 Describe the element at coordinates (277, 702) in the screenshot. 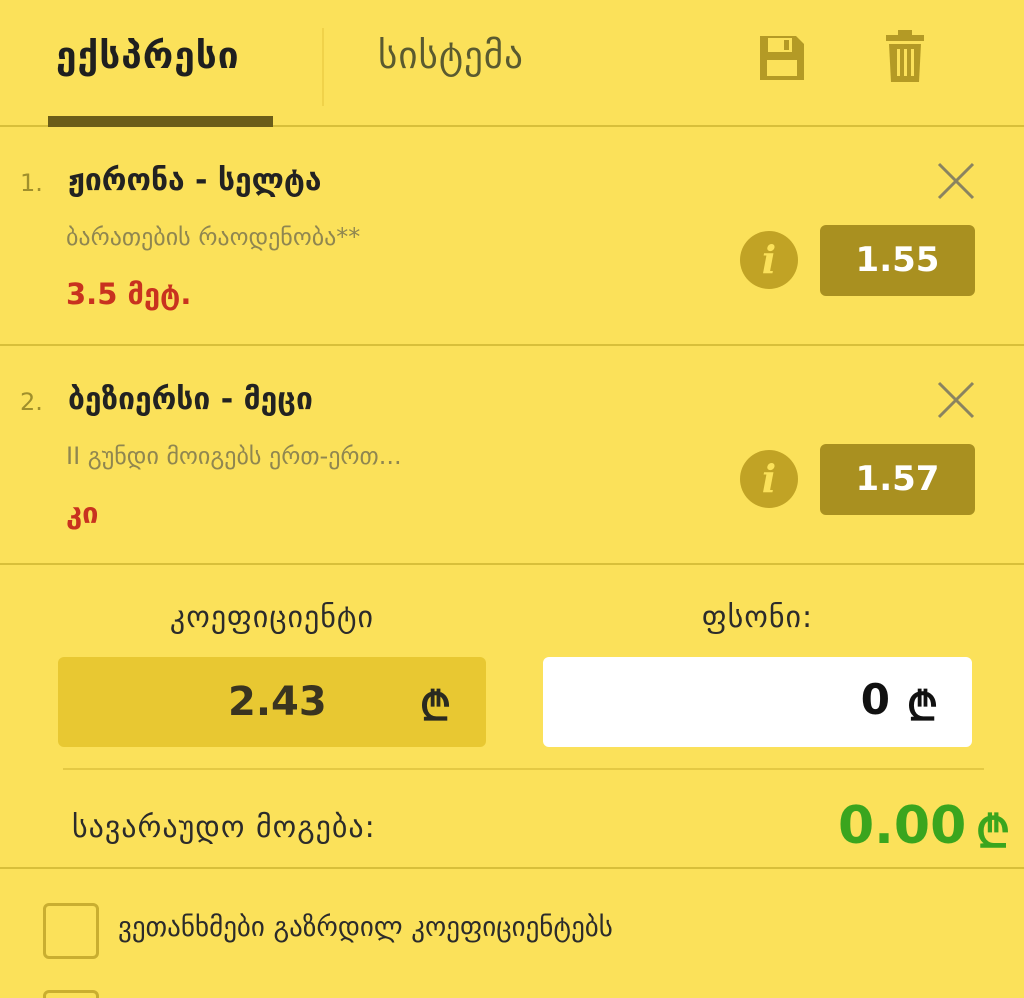

I see `total-coefficient-value: 2.43` at that location.